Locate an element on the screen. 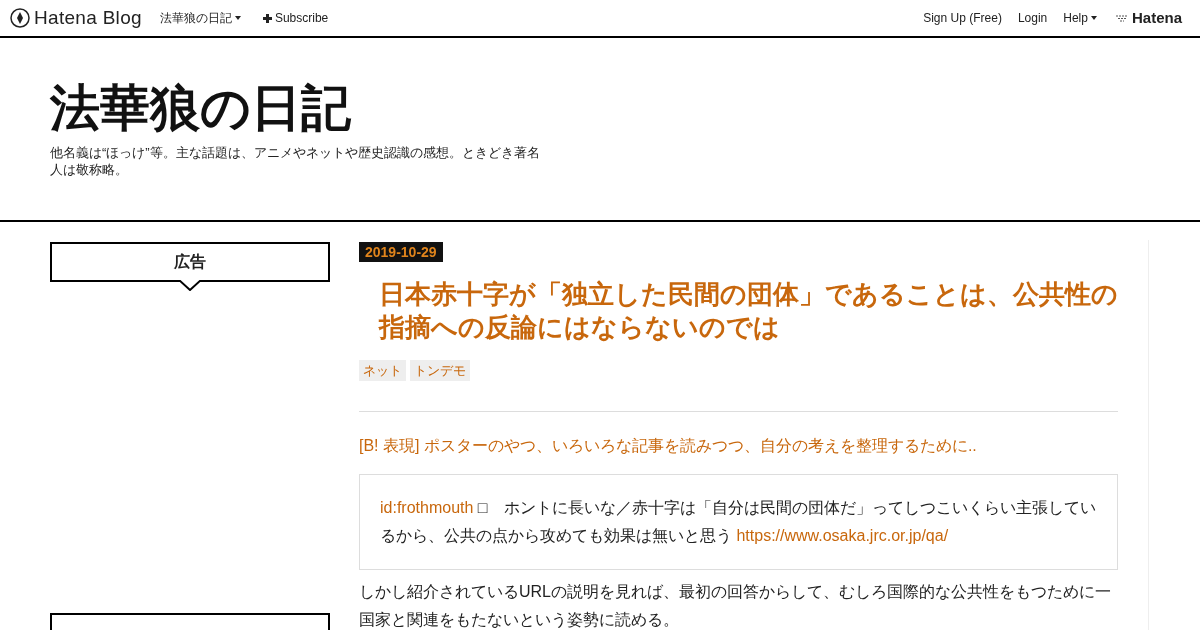 This screenshot has width=1200, height=630. category-tag: トンデモ is located at coordinates (440, 370).